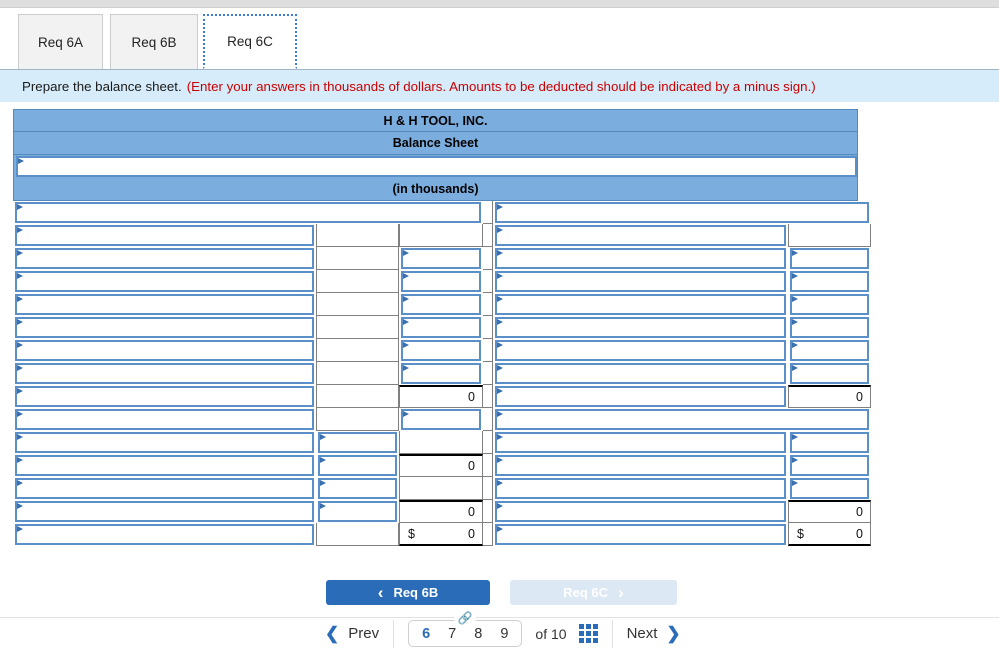 This screenshot has width=999, height=649. What do you see at coordinates (471, 533) in the screenshot?
I see `left-amount-14-amount: 0` at bounding box center [471, 533].